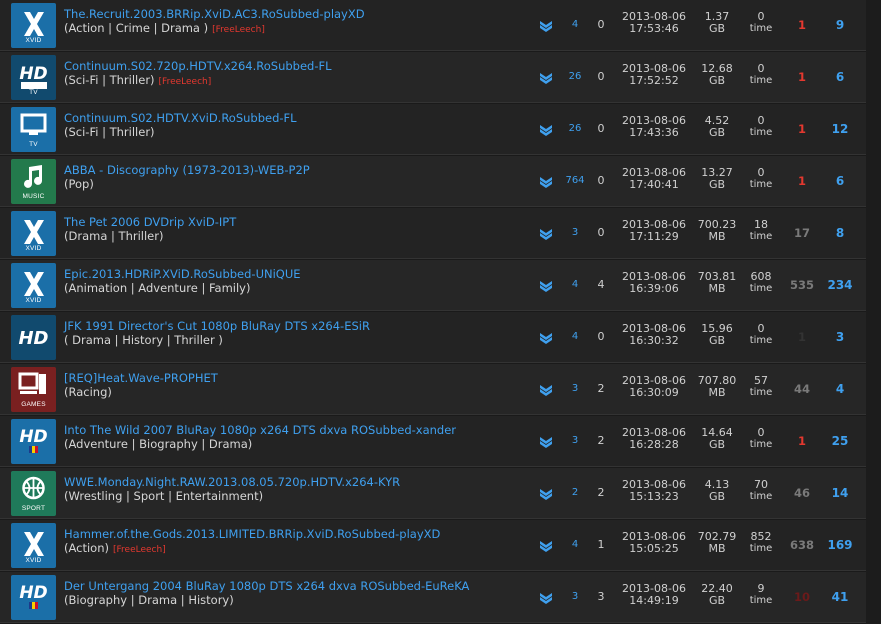 The image size is (881, 624). Describe the element at coordinates (182, 274) in the screenshot. I see `torrent-name-link: Epic.2013.HDRiP.XViD.RoSubbed-UNiQUE` at that location.